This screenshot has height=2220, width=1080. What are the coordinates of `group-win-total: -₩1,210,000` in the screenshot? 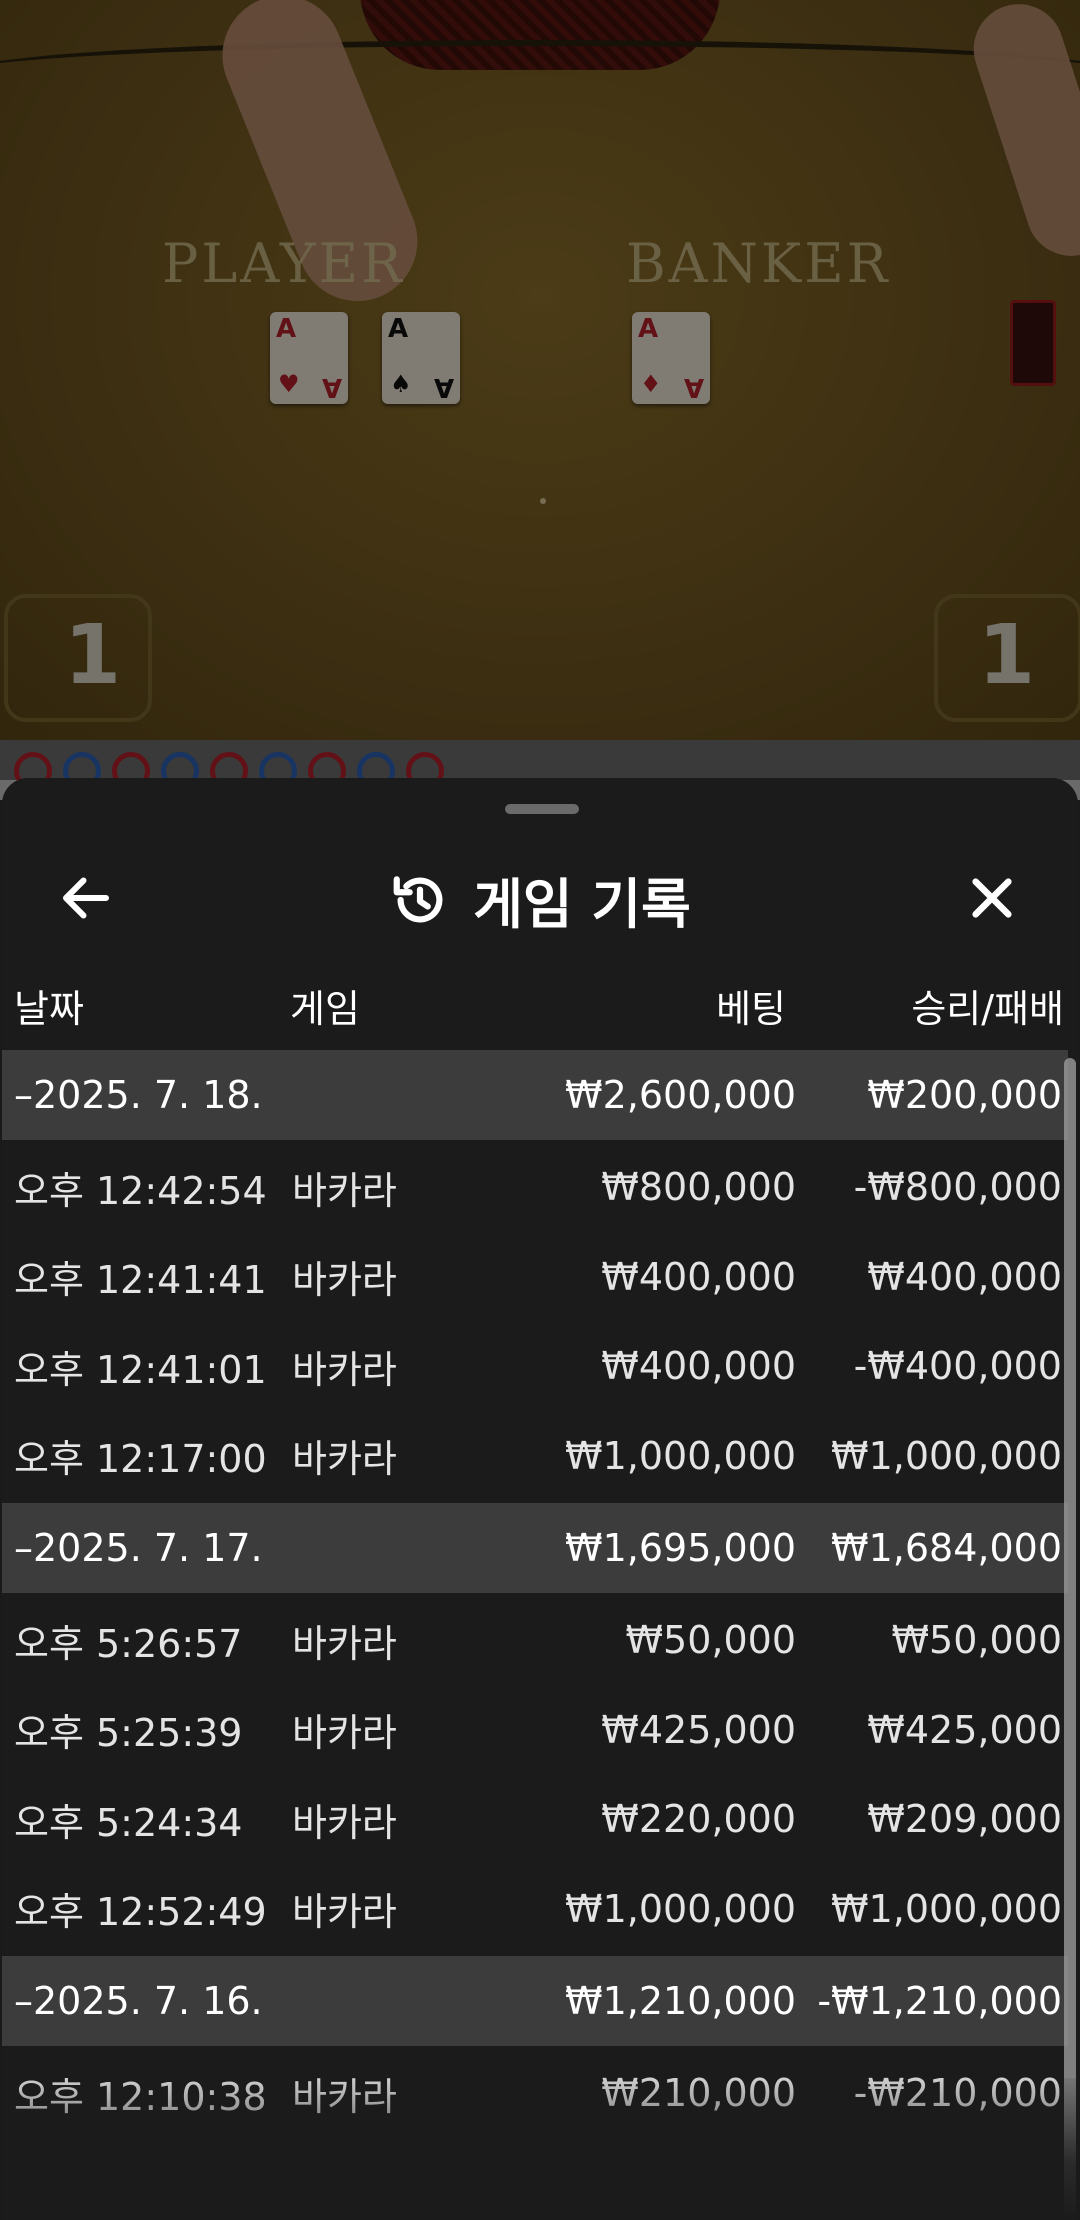 It's located at (939, 2001).